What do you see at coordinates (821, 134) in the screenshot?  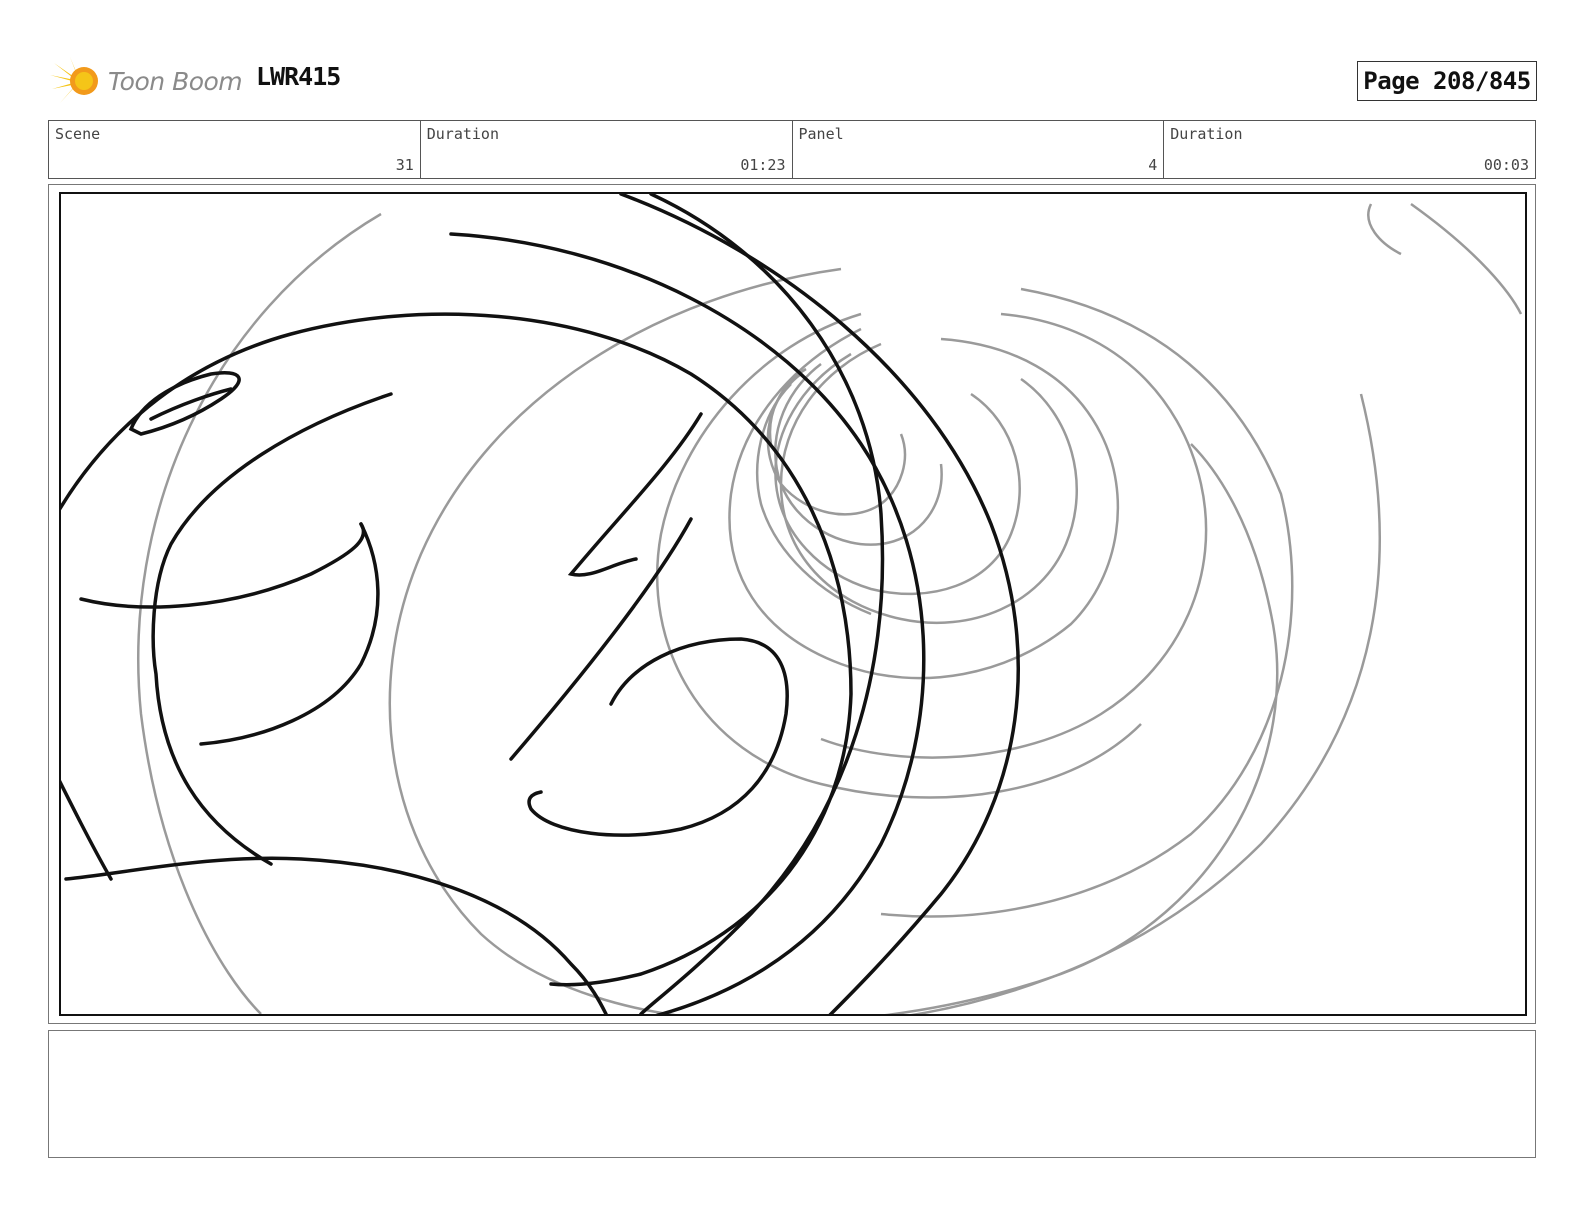 I see `panel-label: Panel` at bounding box center [821, 134].